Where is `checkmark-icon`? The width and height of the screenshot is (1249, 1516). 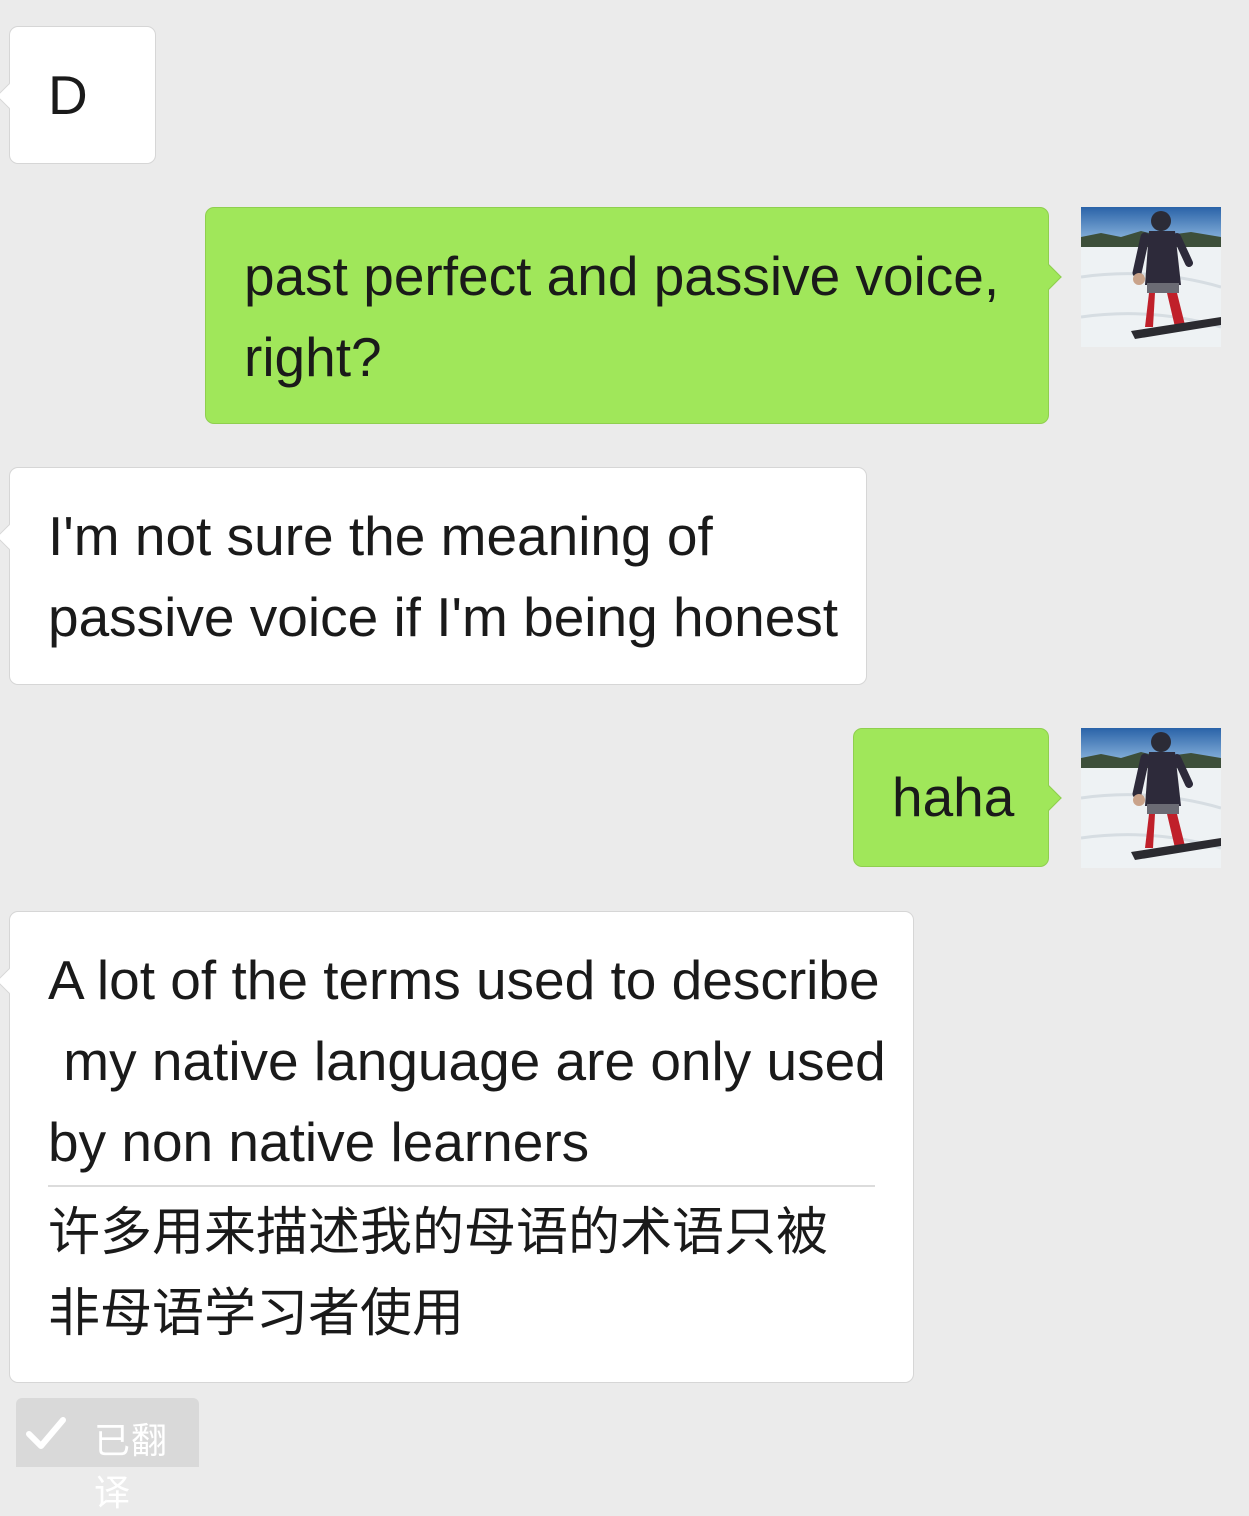 checkmark-icon is located at coordinates (46, 1433).